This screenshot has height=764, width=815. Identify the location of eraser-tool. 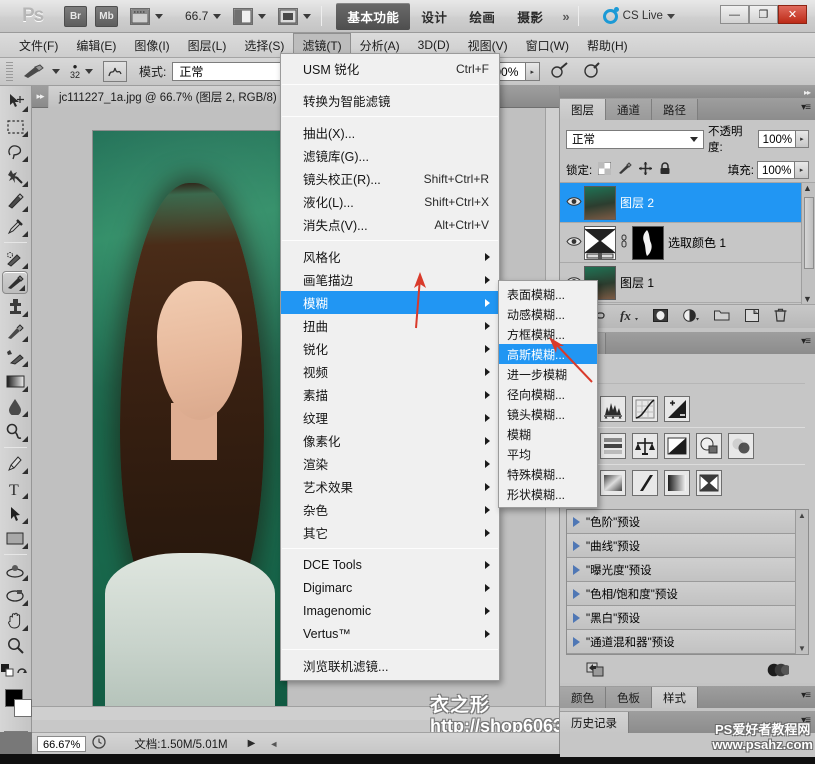
(15, 356).